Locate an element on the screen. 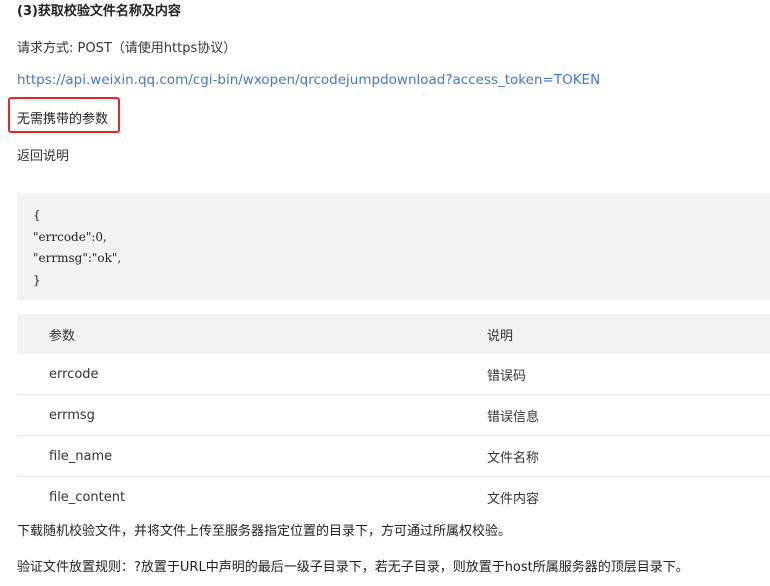 This screenshot has width=770, height=586. table-row: file_content 文件内容 is located at coordinates (393, 497).